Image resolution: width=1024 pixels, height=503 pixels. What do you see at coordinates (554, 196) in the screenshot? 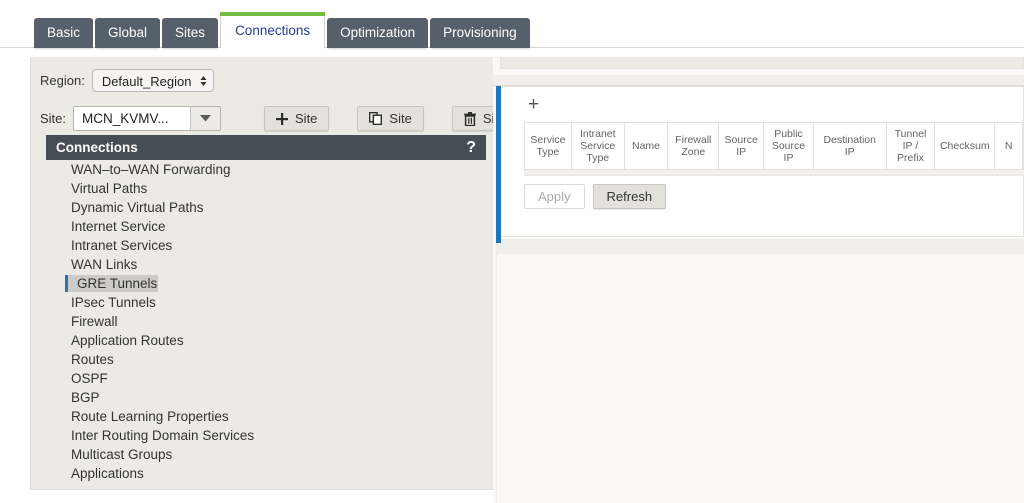
I see `apply-button: Apply` at bounding box center [554, 196].